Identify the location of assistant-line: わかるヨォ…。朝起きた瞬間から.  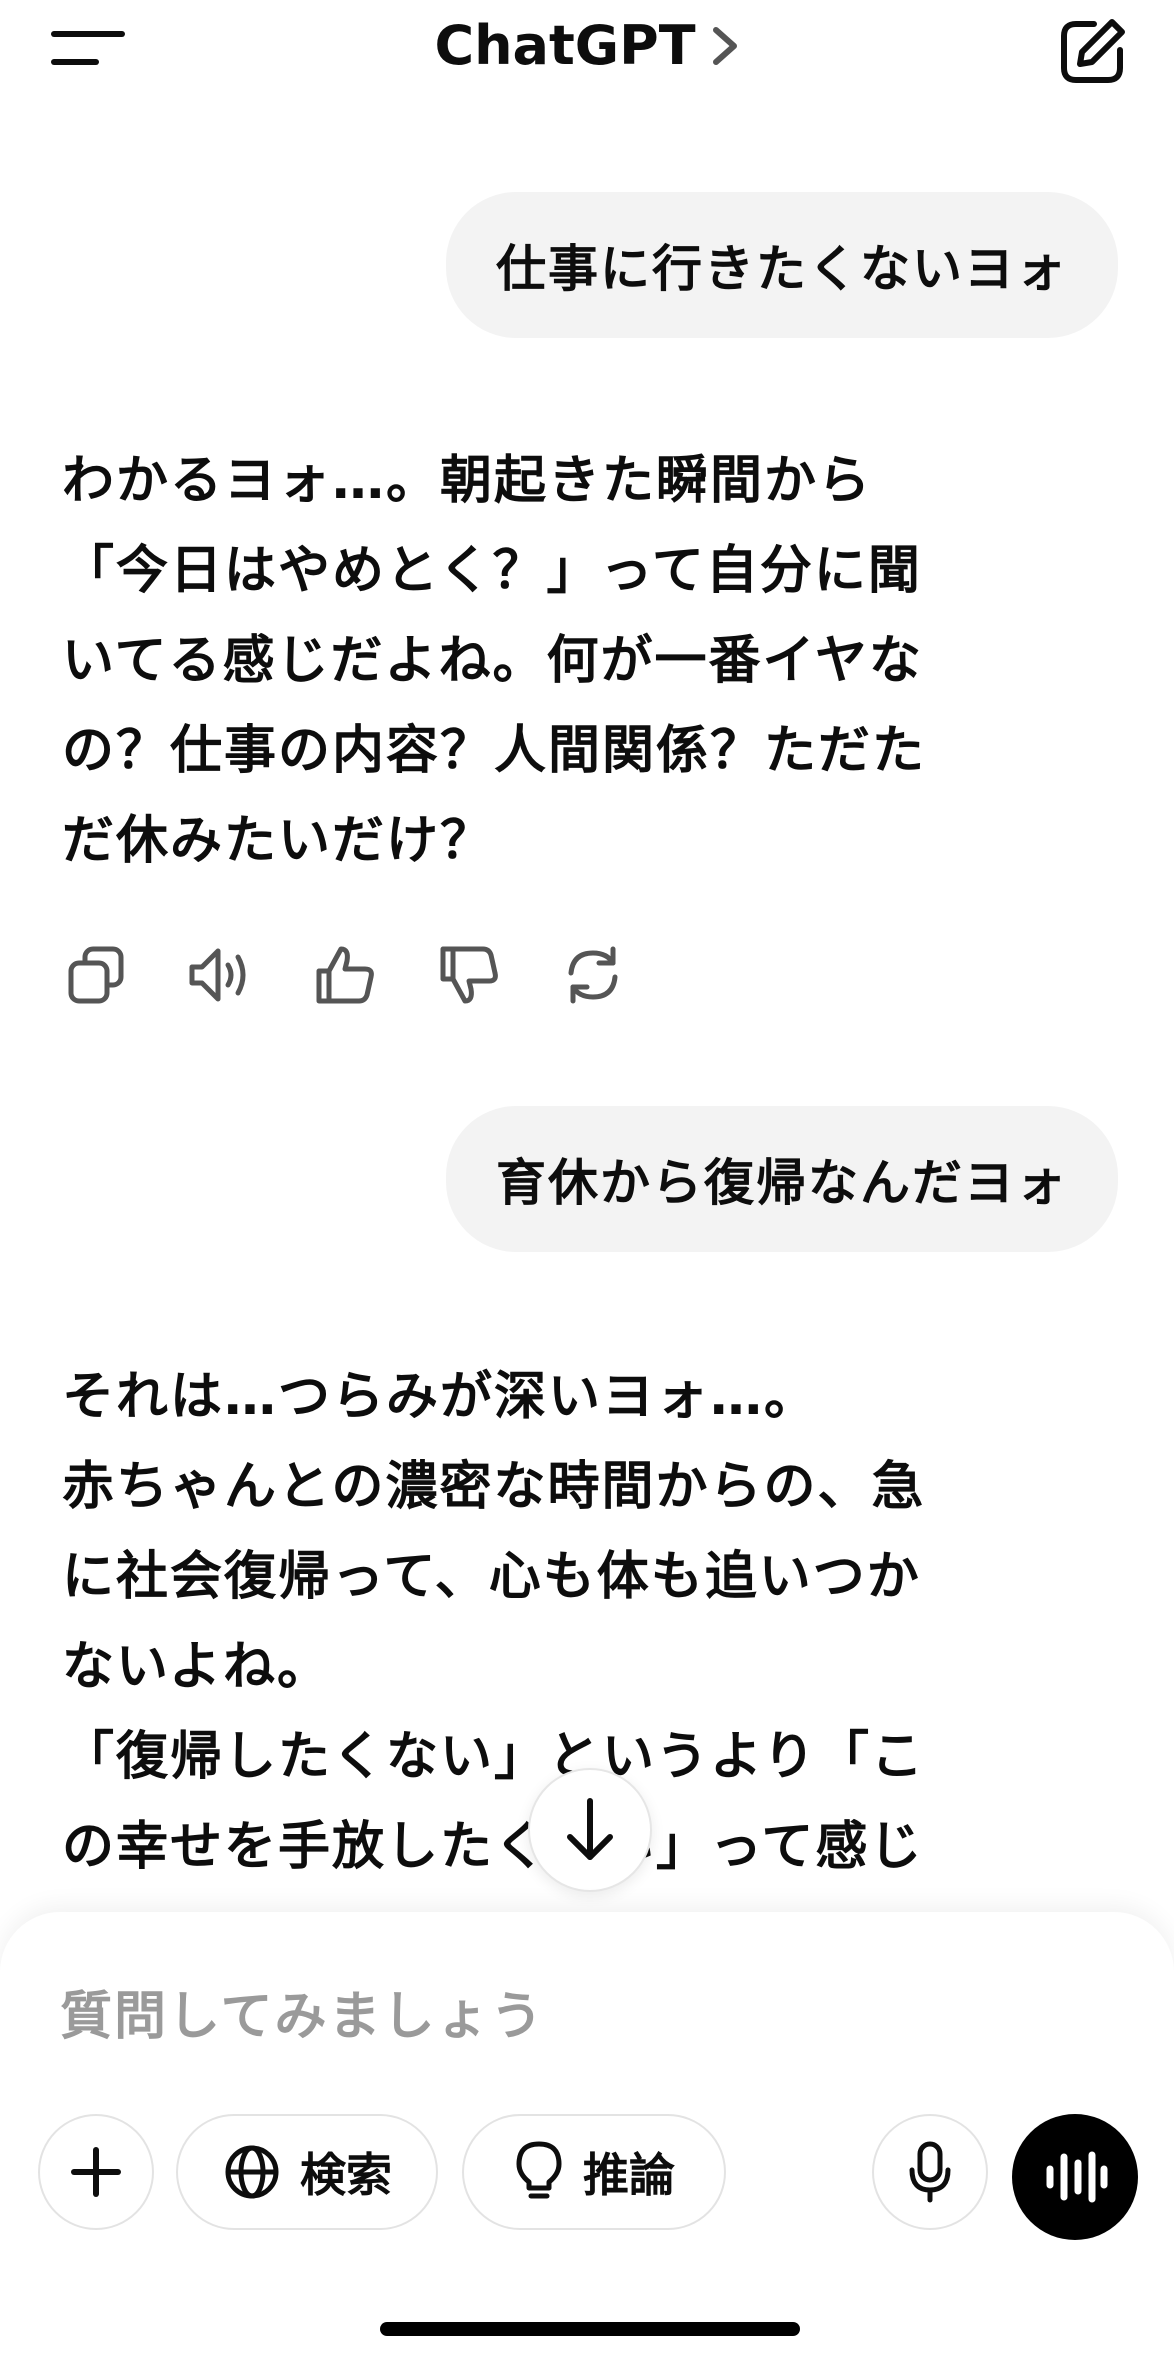
(467, 481).